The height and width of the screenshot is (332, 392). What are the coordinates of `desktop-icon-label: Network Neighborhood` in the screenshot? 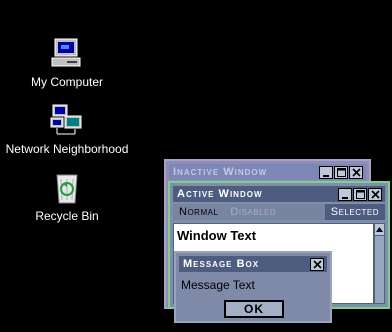 It's located at (67, 149).